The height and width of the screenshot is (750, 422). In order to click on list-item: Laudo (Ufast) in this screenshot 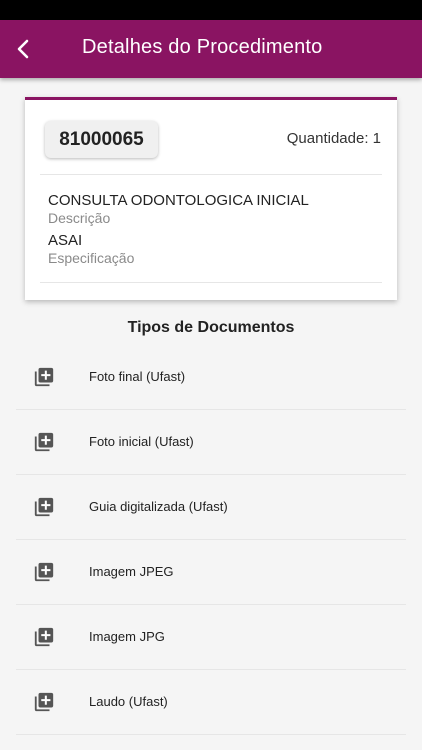, I will do `click(211, 702)`.